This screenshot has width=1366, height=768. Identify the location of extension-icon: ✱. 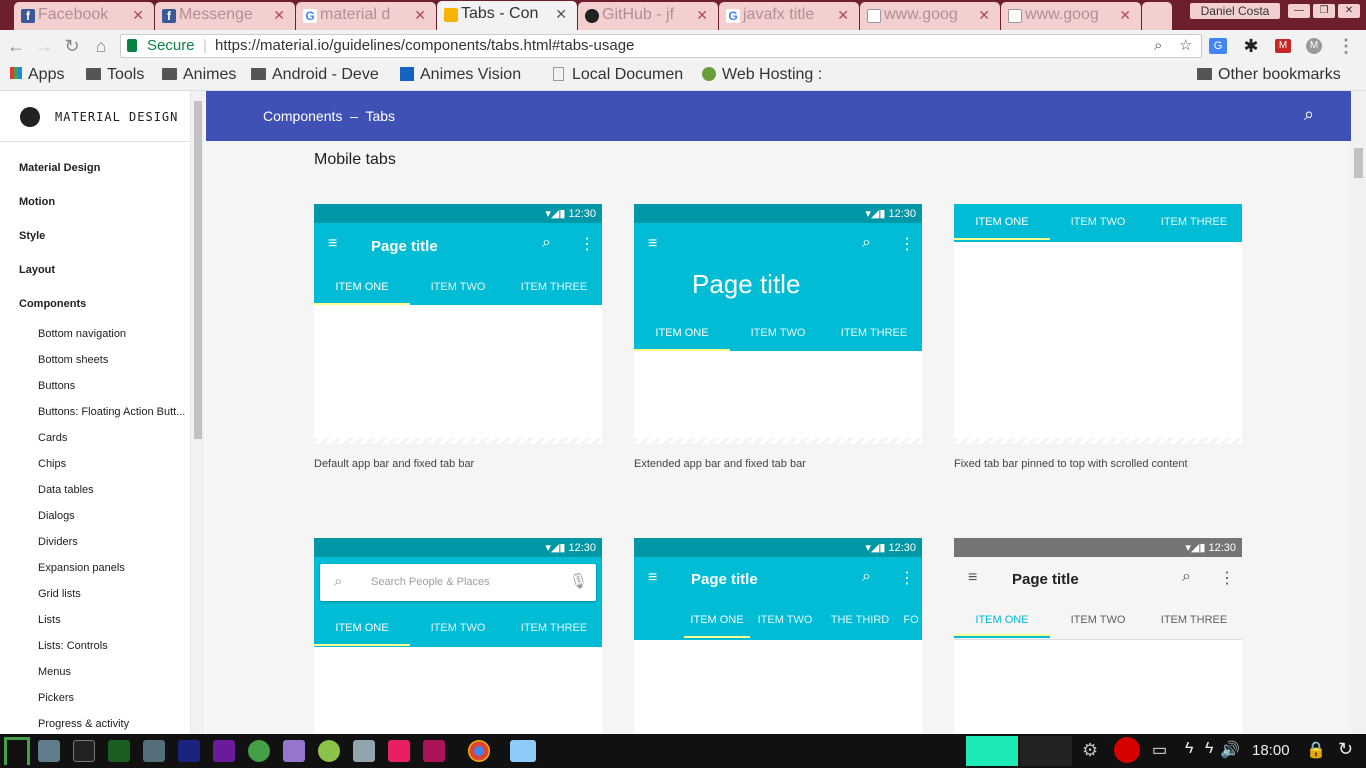
(1251, 46).